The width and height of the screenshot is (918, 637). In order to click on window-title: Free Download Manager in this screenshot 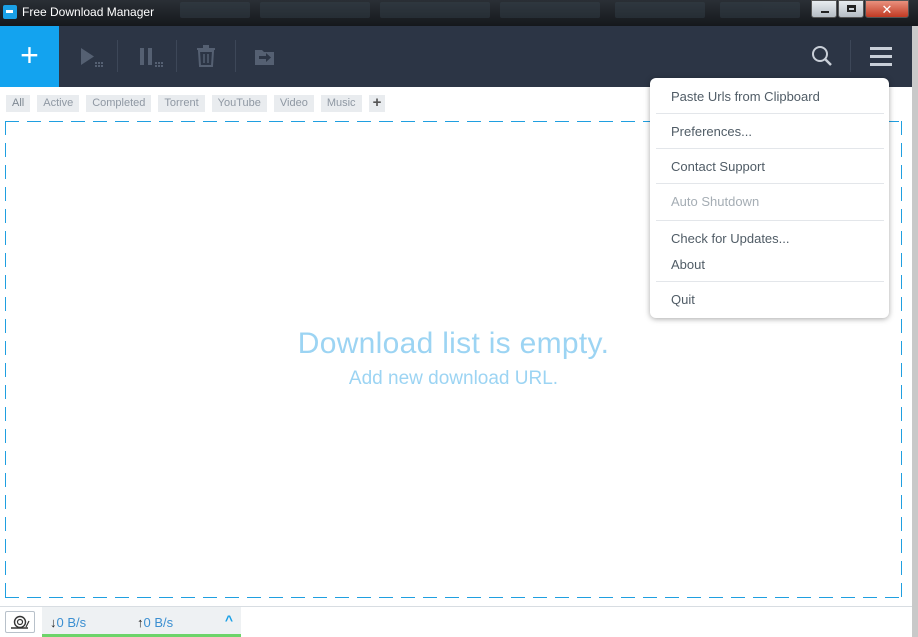, I will do `click(88, 12)`.